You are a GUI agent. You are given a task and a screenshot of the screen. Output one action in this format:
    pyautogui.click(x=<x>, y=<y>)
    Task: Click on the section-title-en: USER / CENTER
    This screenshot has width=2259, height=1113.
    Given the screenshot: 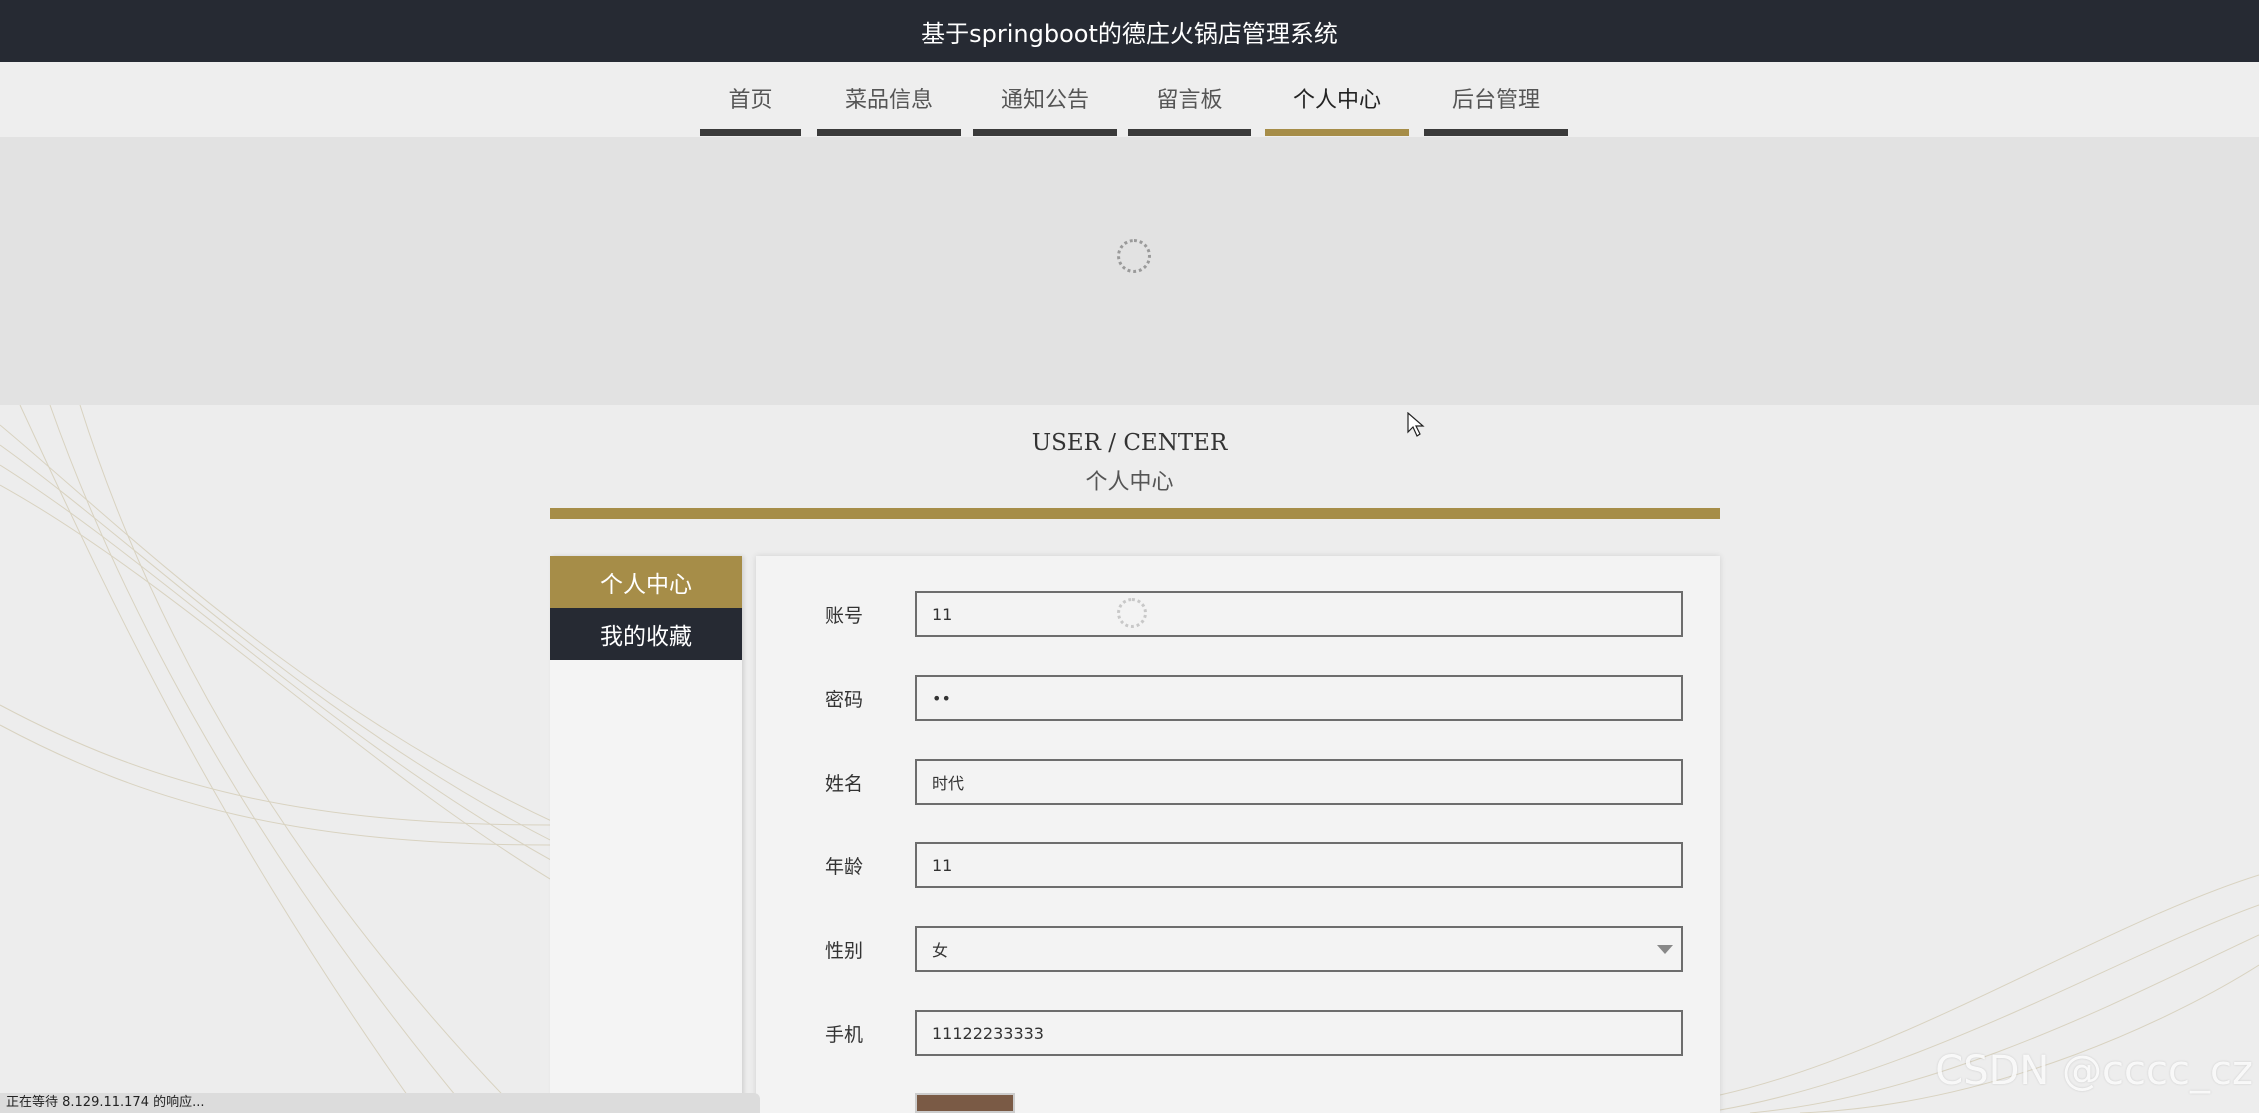 What is the action you would take?
    pyautogui.click(x=1129, y=443)
    